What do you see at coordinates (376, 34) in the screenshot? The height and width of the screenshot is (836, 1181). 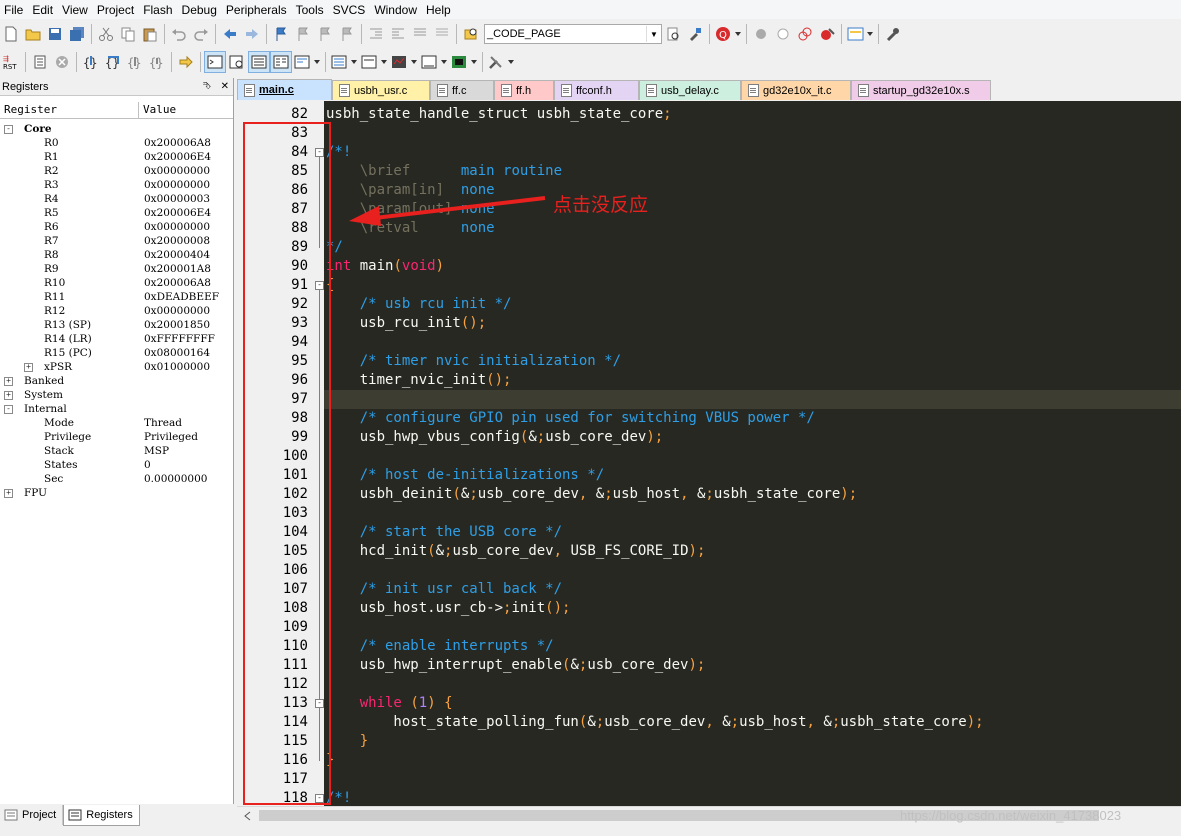 I see `indent-icon` at bounding box center [376, 34].